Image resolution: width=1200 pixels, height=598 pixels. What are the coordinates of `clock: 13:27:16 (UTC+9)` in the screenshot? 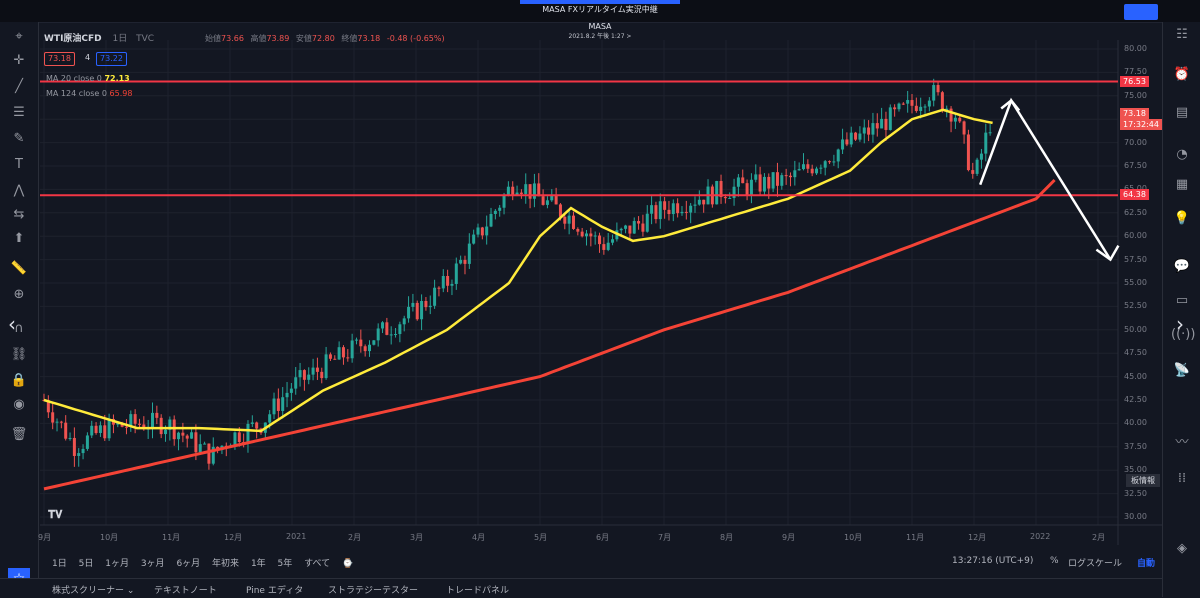 It's located at (992, 561).